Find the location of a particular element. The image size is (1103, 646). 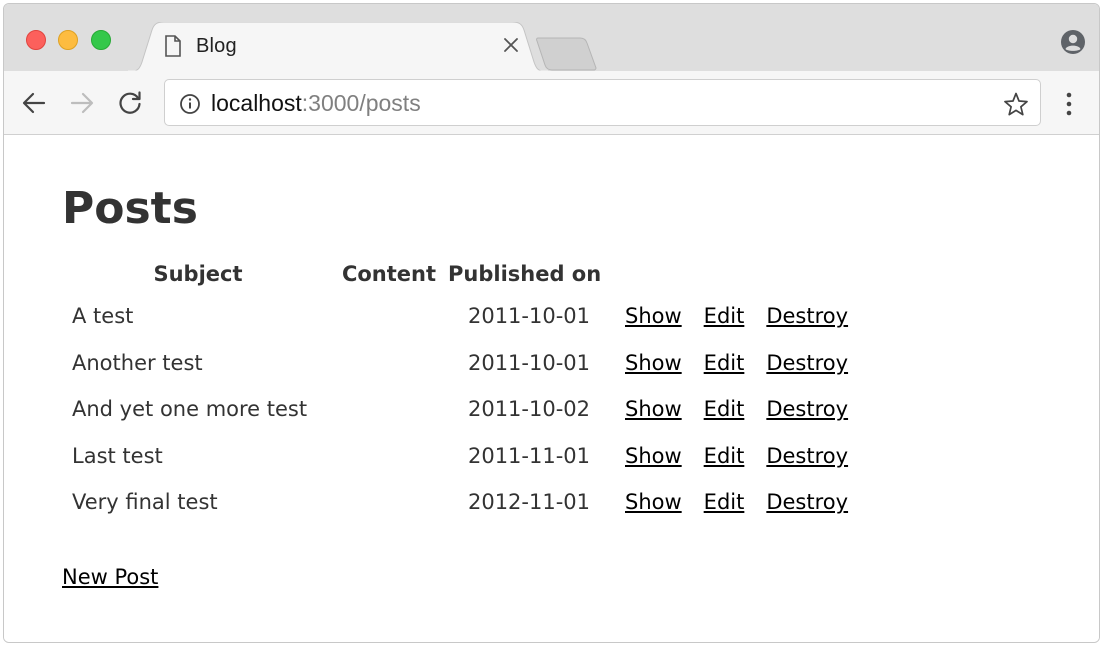

column-header-content: Content is located at coordinates (389, 274).